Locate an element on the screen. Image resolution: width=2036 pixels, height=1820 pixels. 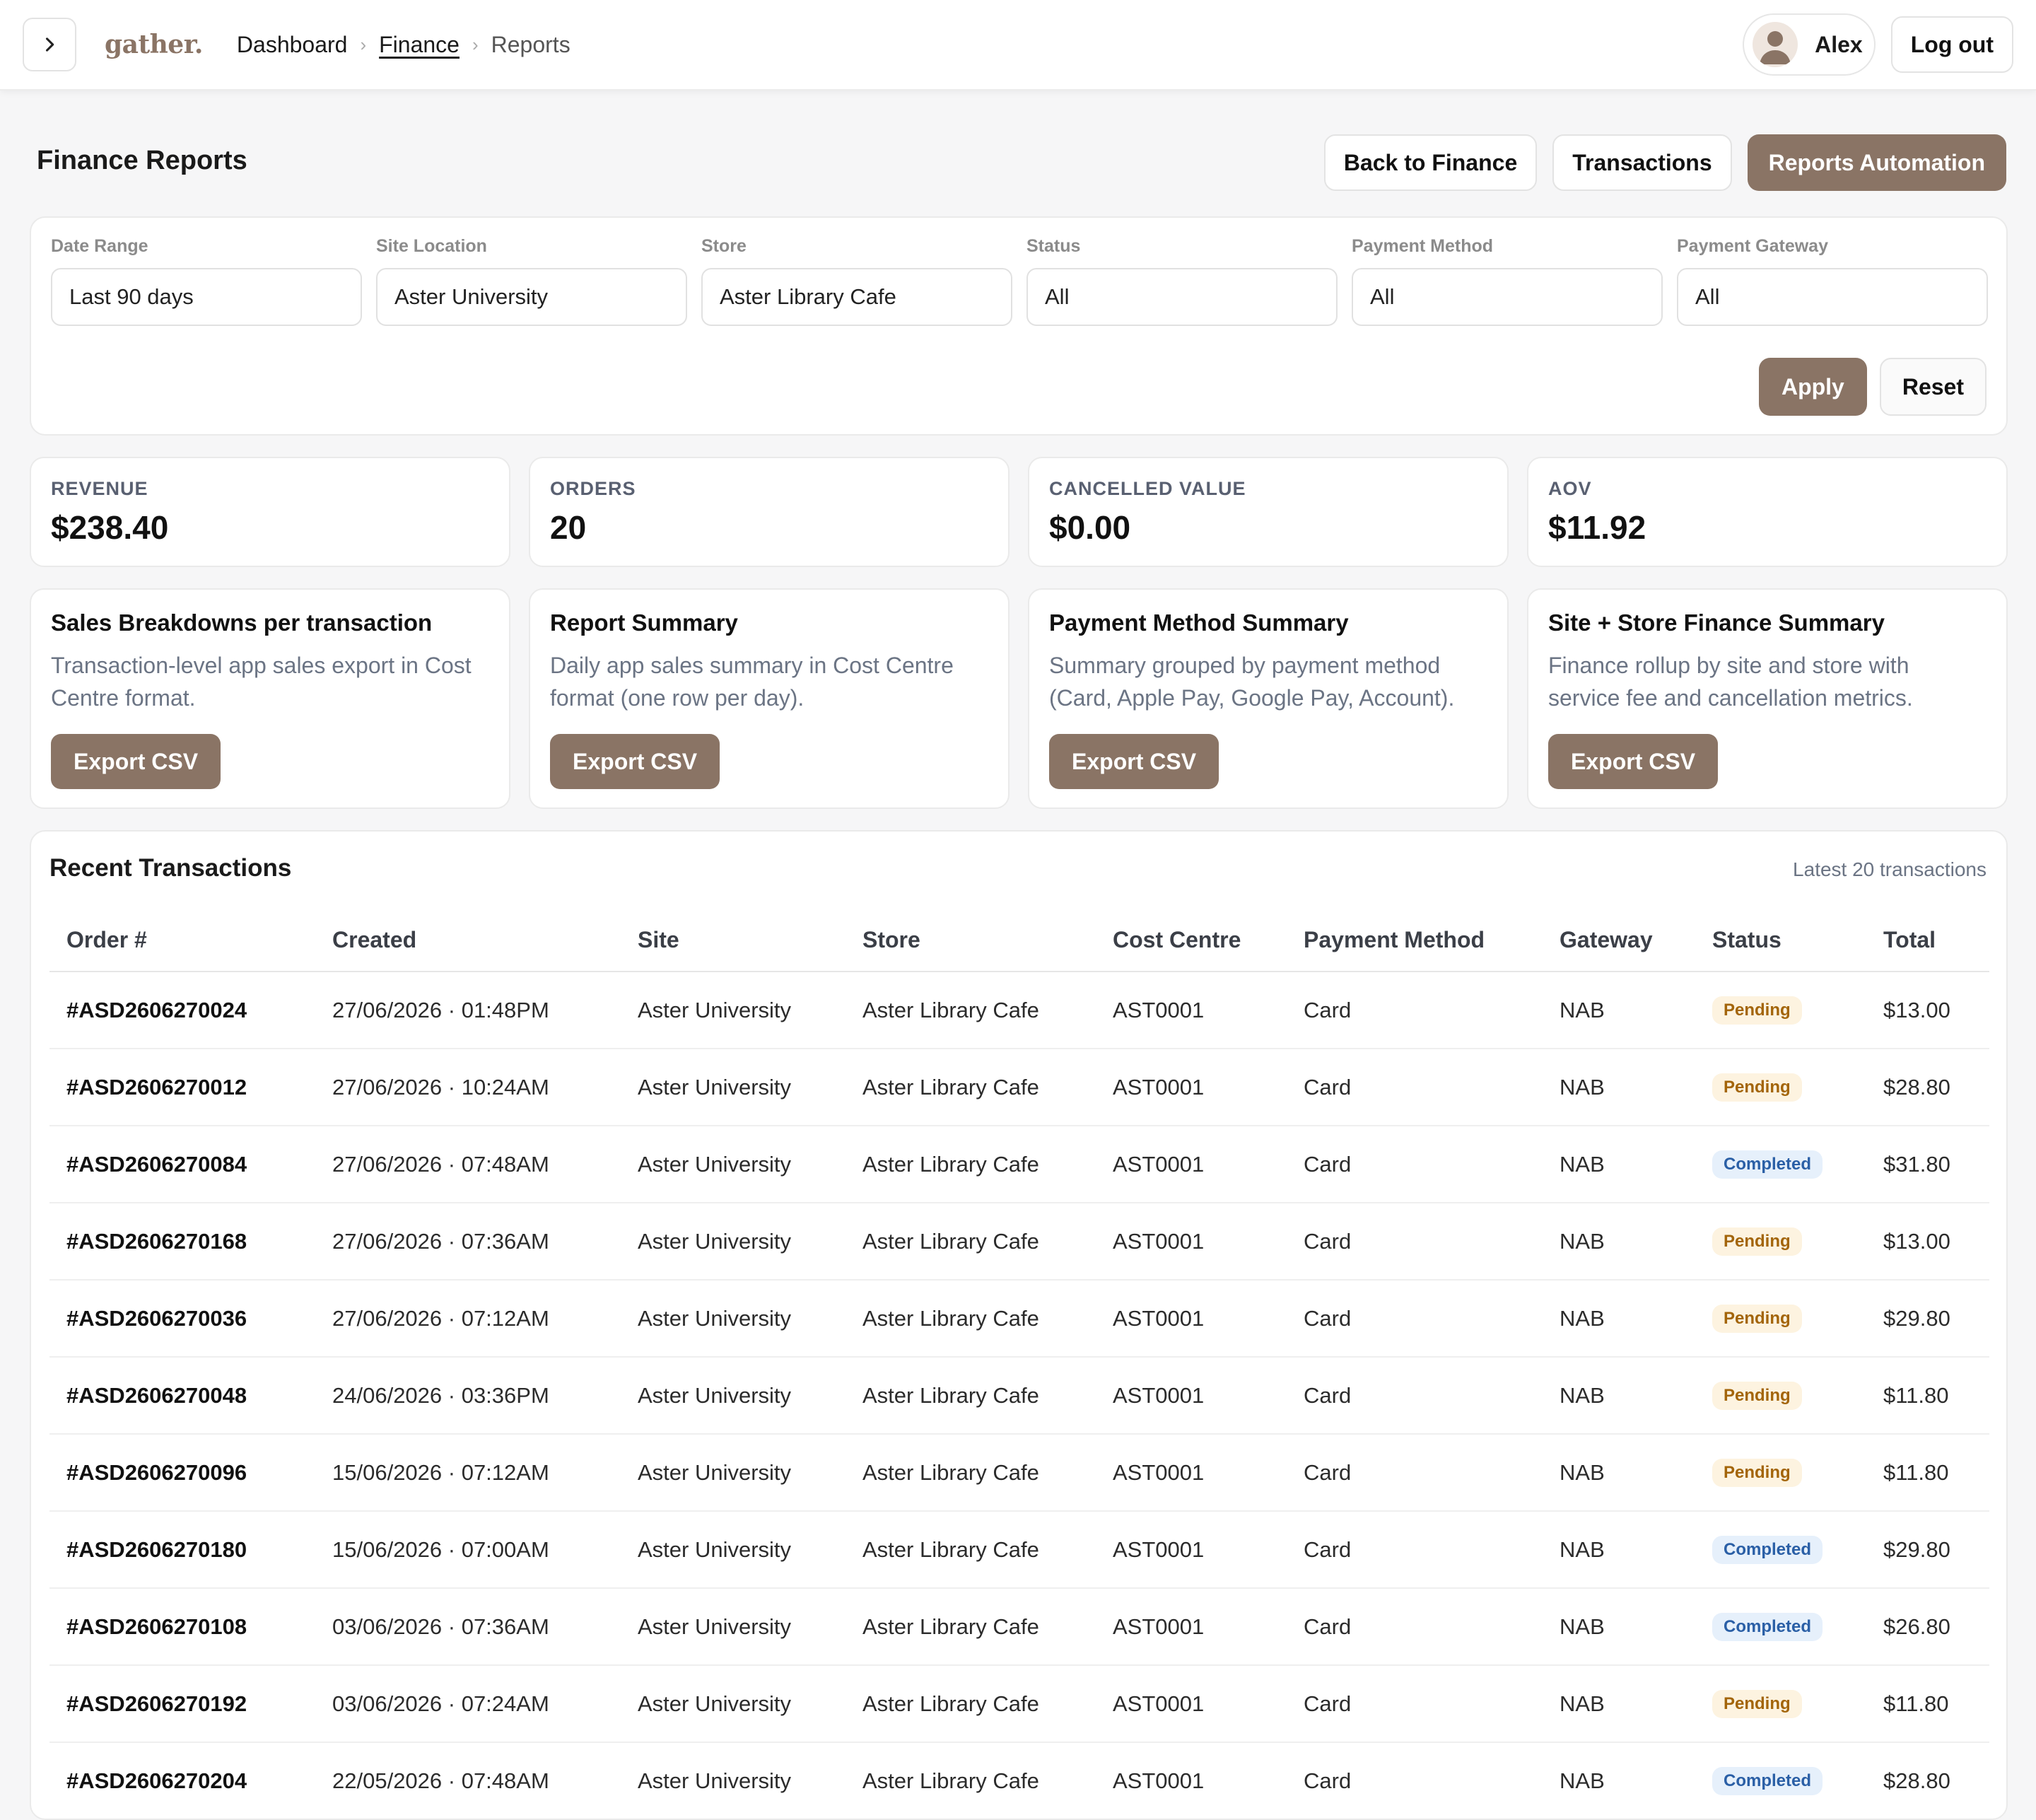
order-number: #ASD2606270012 is located at coordinates (182, 1088).